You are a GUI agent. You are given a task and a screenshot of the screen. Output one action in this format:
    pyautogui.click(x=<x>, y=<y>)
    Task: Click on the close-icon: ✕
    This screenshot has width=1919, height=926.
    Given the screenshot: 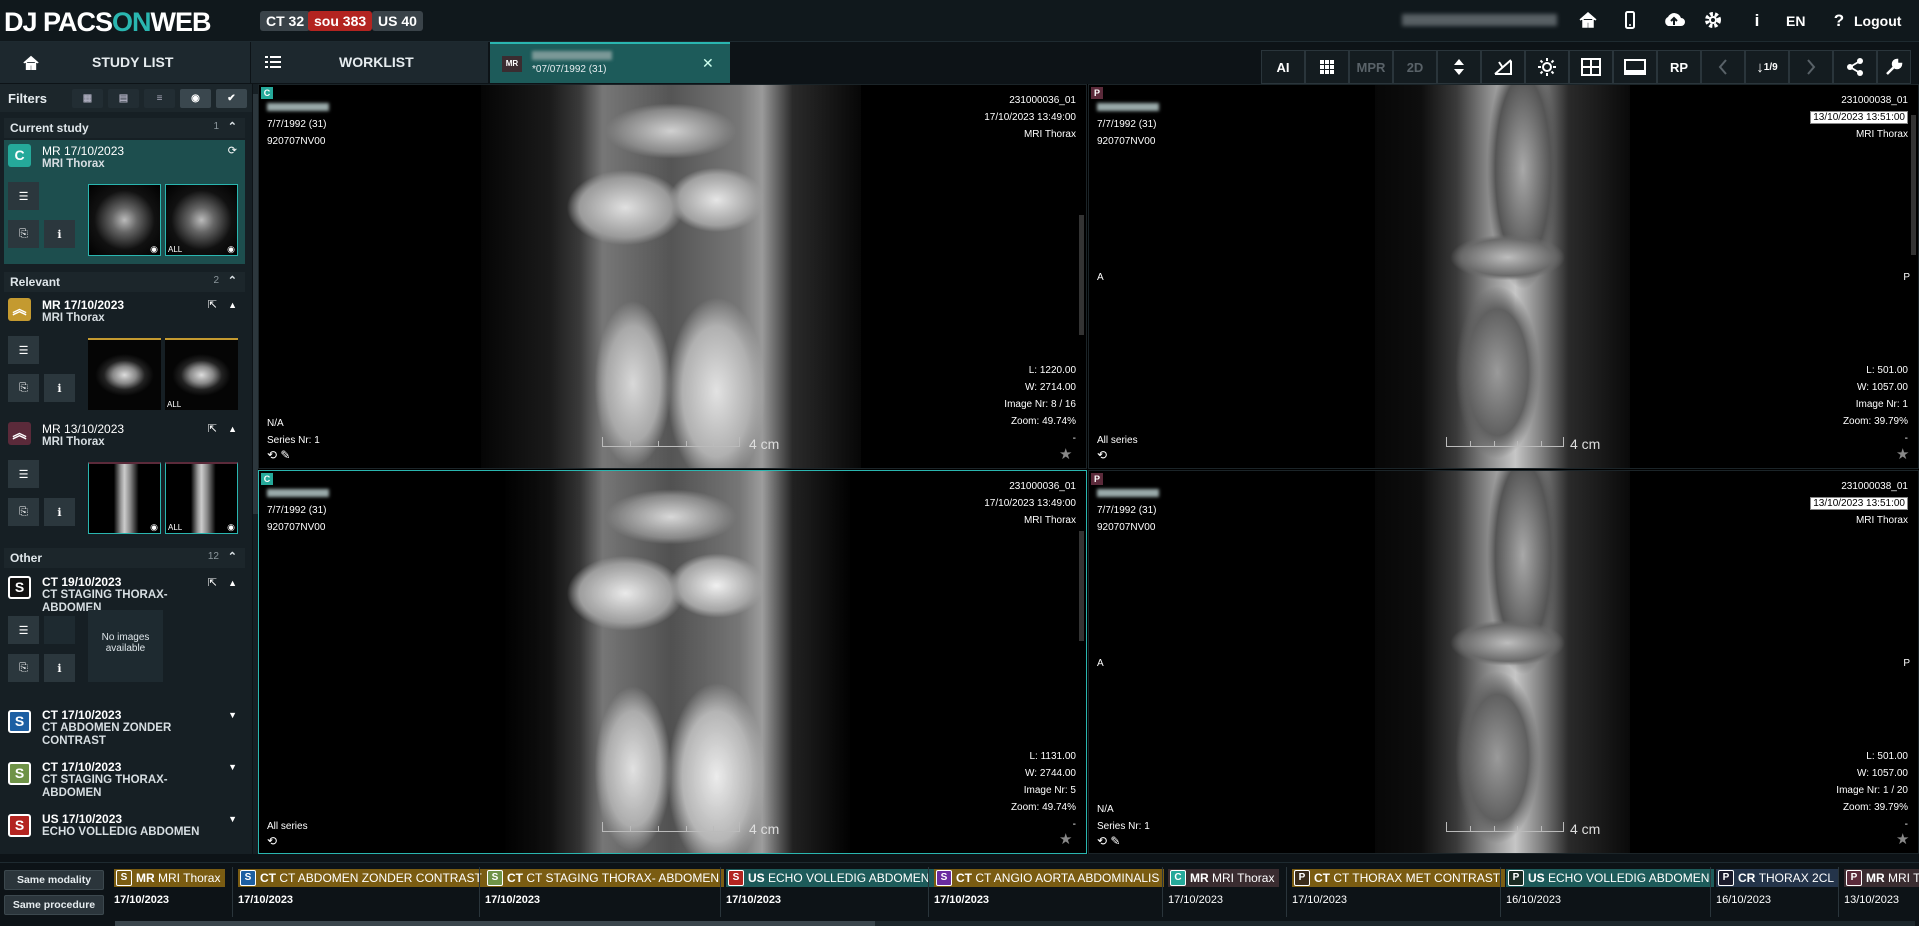 What is the action you would take?
    pyautogui.click(x=708, y=63)
    